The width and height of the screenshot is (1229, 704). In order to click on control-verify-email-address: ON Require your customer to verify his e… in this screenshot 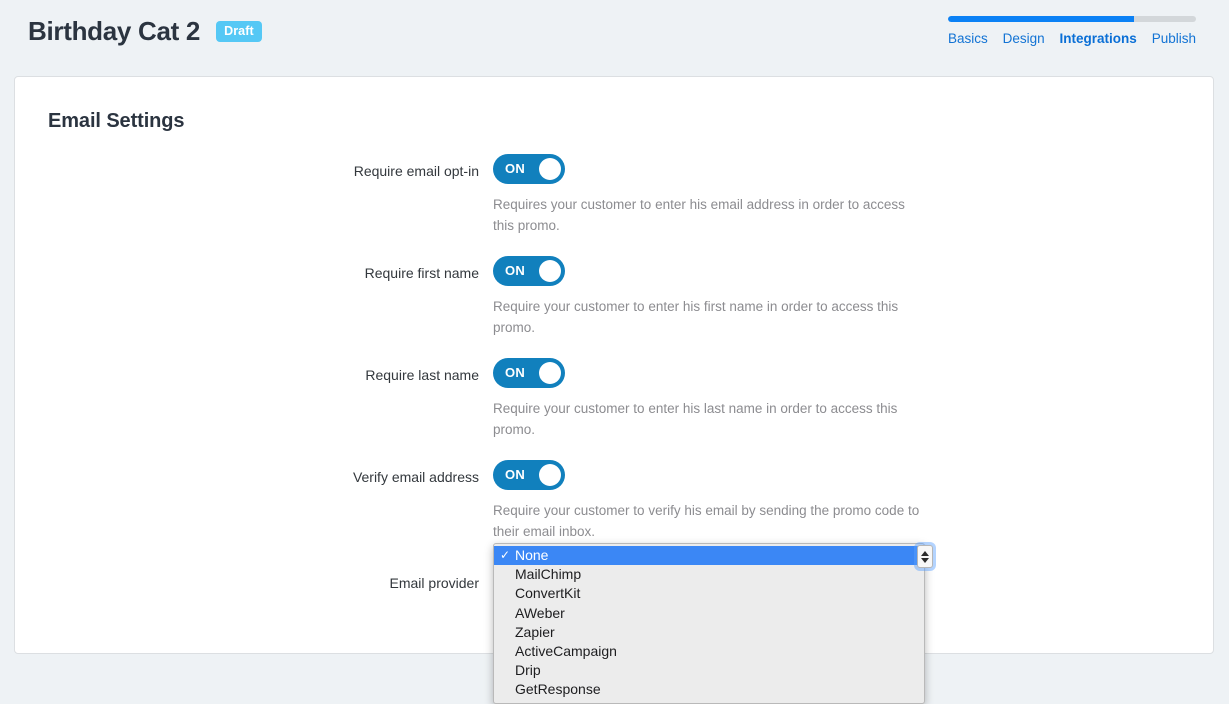, I will do `click(854, 500)`.